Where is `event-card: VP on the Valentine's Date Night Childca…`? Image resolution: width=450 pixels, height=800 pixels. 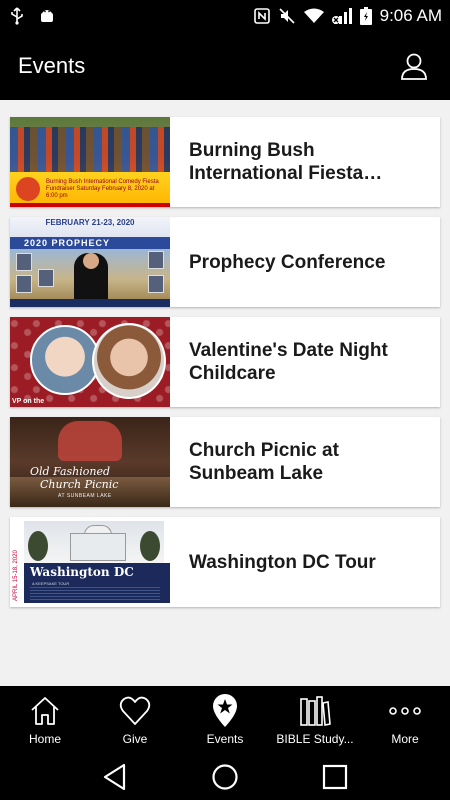
event-card: VP on the Valentine's Date Night Childca… is located at coordinates (225, 362).